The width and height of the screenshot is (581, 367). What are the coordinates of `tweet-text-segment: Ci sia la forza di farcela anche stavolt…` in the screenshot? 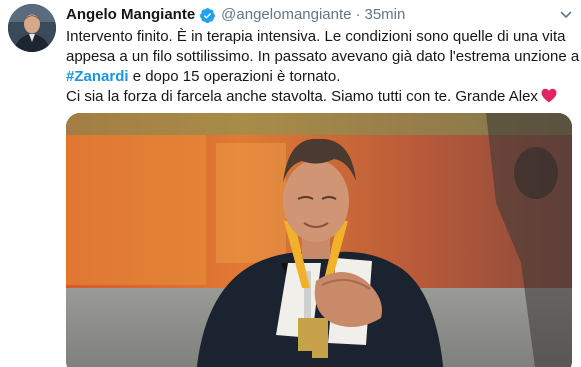 It's located at (302, 96).